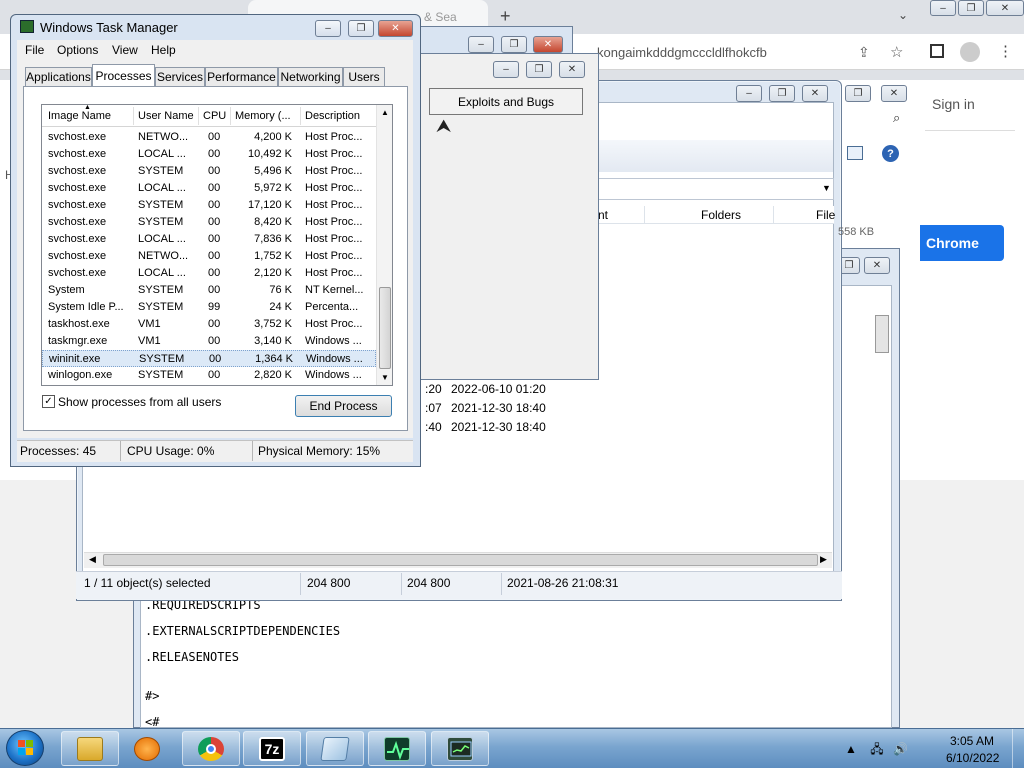 This screenshot has width=1024, height=768. I want to click on column-header: File, so click(825, 215).